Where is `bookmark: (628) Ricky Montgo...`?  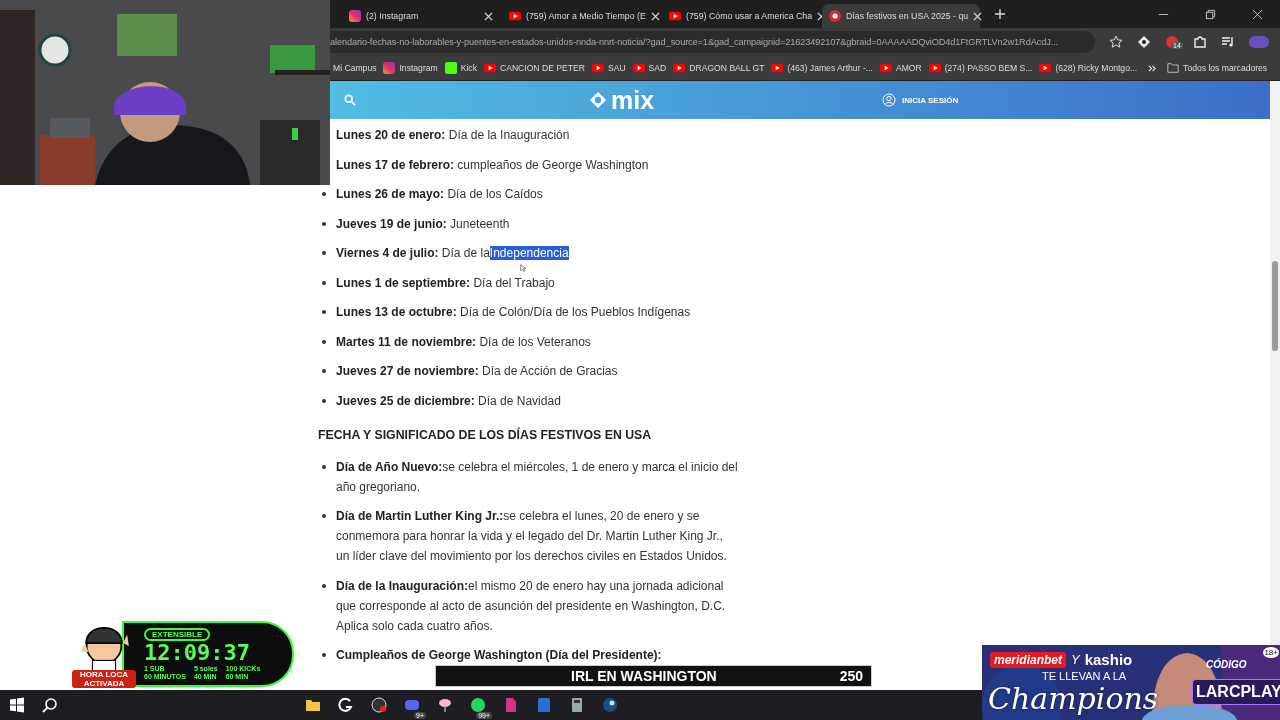
bookmark: (628) Ricky Montgo... is located at coordinates (1088, 68).